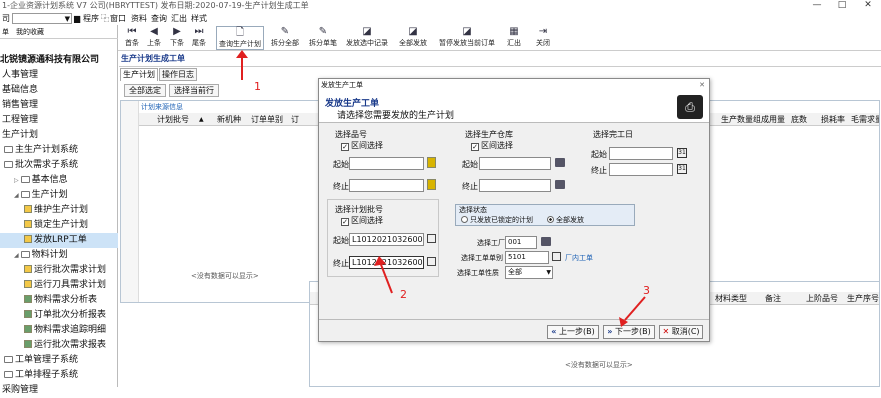 The width and height of the screenshot is (881, 398). Describe the element at coordinates (403, 294) in the screenshot. I see `annotation-label-2: 2` at that location.